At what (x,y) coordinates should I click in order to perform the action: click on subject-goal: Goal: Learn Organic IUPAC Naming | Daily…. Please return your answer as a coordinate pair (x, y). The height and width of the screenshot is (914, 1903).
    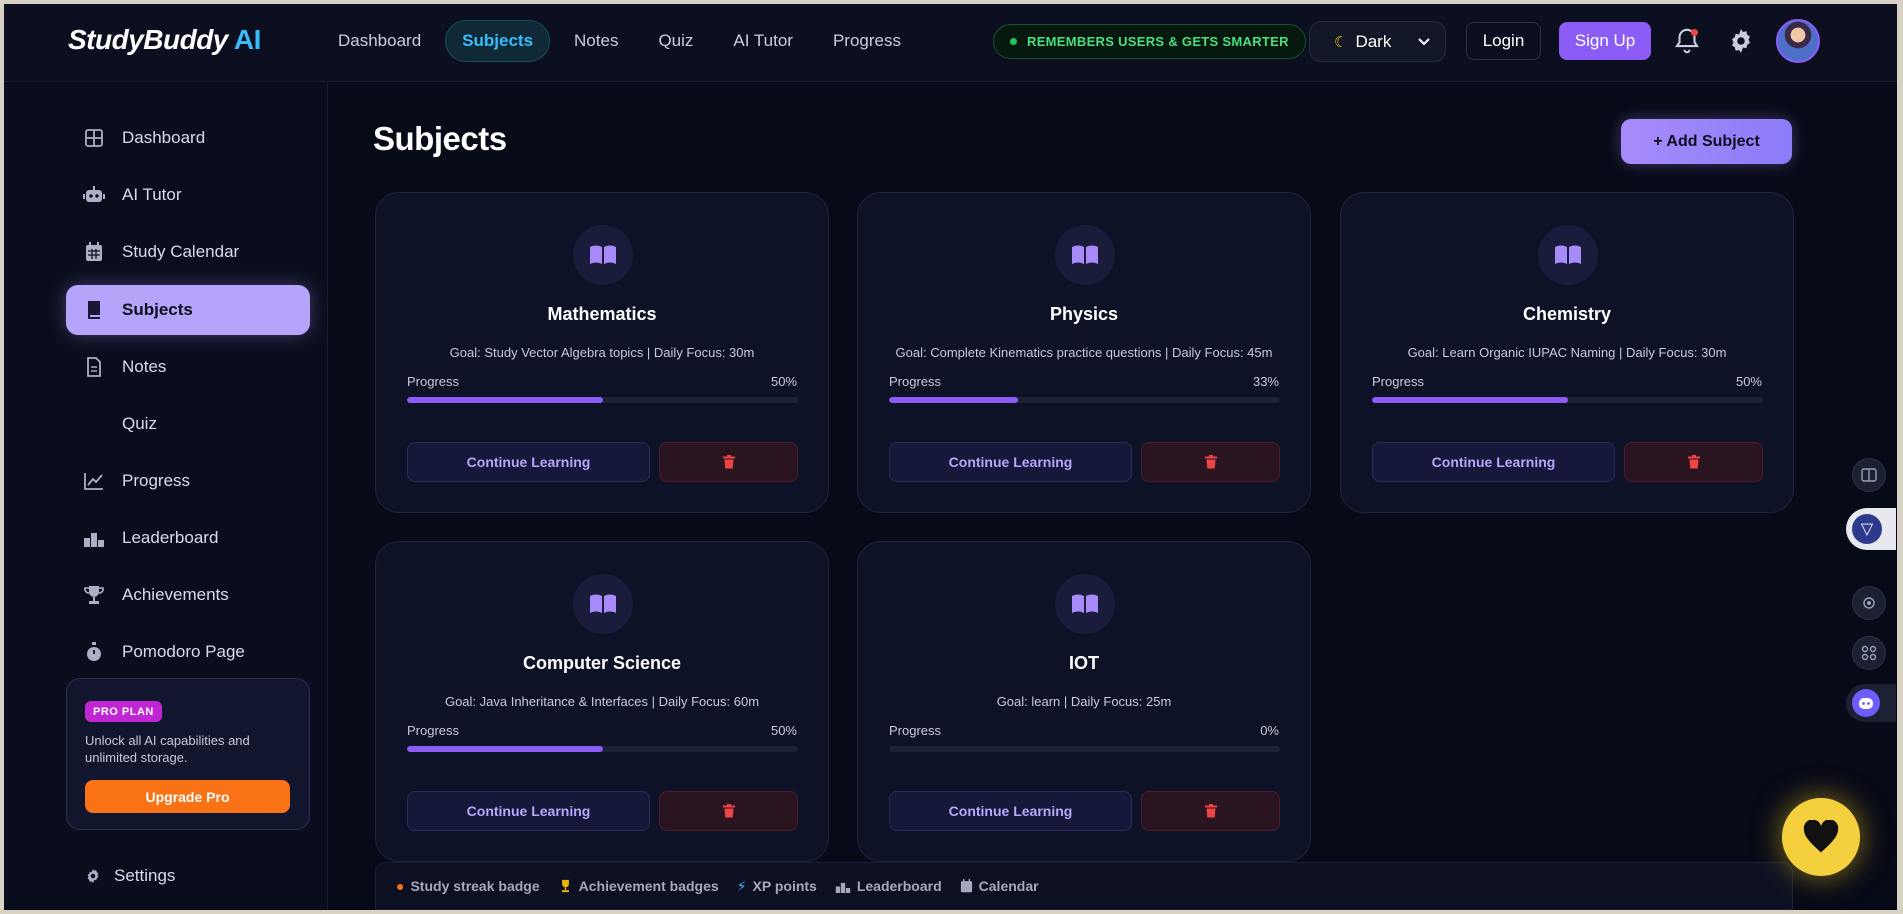
    Looking at the image, I should click on (1567, 352).